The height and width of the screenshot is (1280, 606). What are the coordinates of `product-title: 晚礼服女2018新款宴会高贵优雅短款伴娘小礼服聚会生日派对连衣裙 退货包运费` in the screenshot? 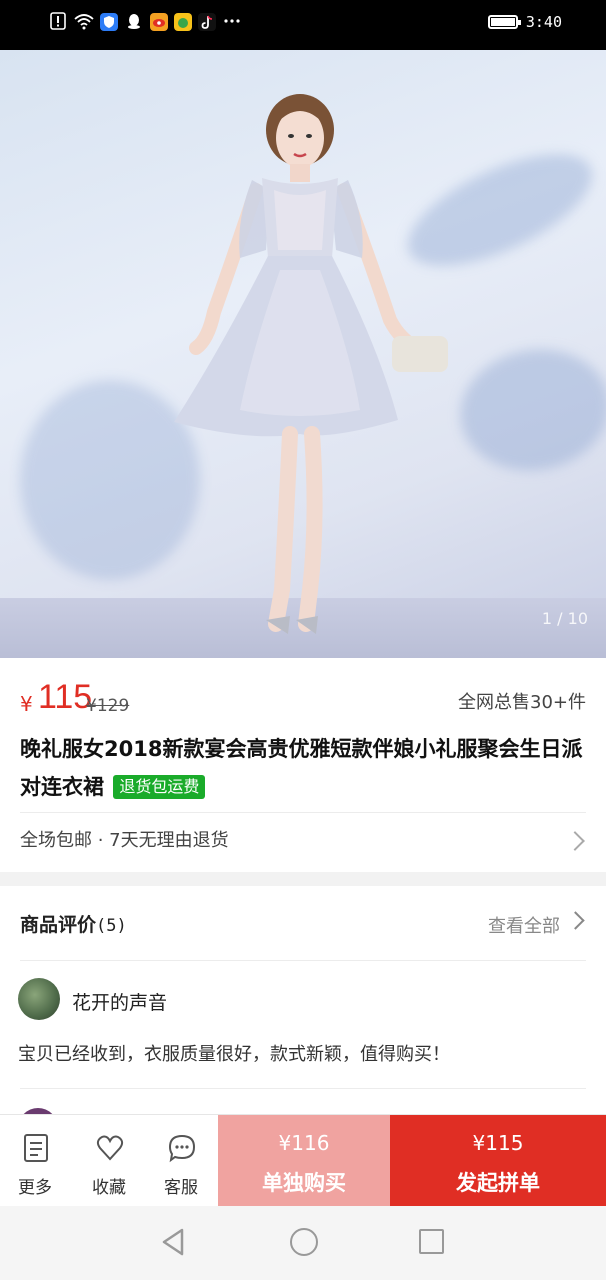 It's located at (305, 768).